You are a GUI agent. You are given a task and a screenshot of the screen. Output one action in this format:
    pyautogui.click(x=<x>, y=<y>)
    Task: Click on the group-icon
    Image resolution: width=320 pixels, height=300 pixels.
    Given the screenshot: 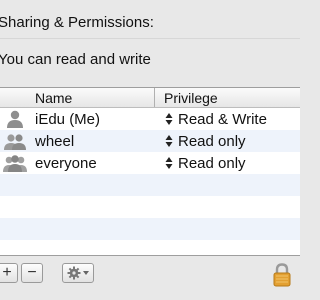 What is the action you would take?
    pyautogui.click(x=15, y=141)
    